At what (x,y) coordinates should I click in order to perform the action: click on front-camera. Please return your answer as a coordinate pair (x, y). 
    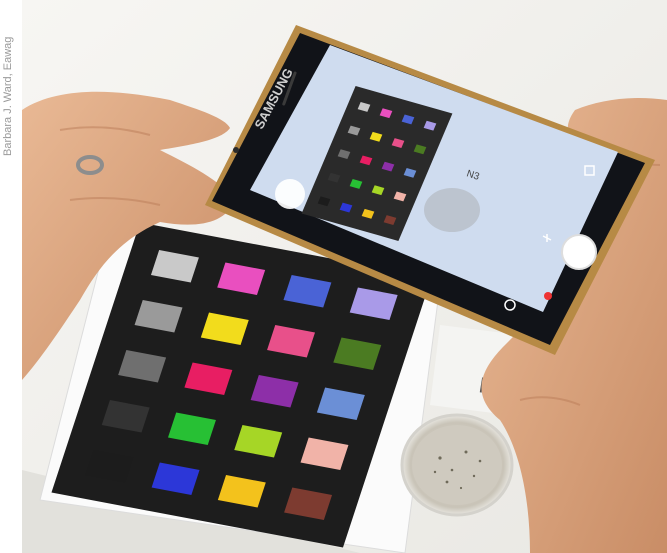
    Looking at the image, I should click on (236, 150).